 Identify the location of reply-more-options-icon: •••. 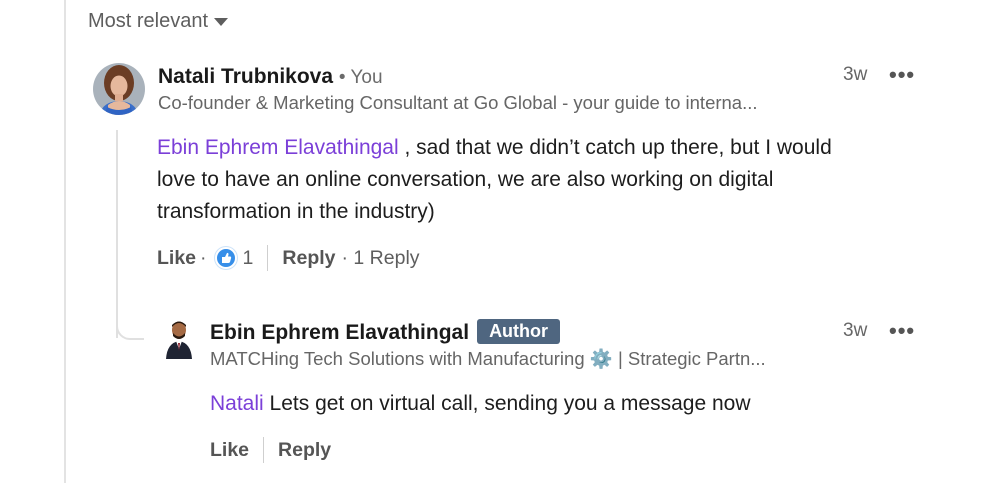
(902, 331).